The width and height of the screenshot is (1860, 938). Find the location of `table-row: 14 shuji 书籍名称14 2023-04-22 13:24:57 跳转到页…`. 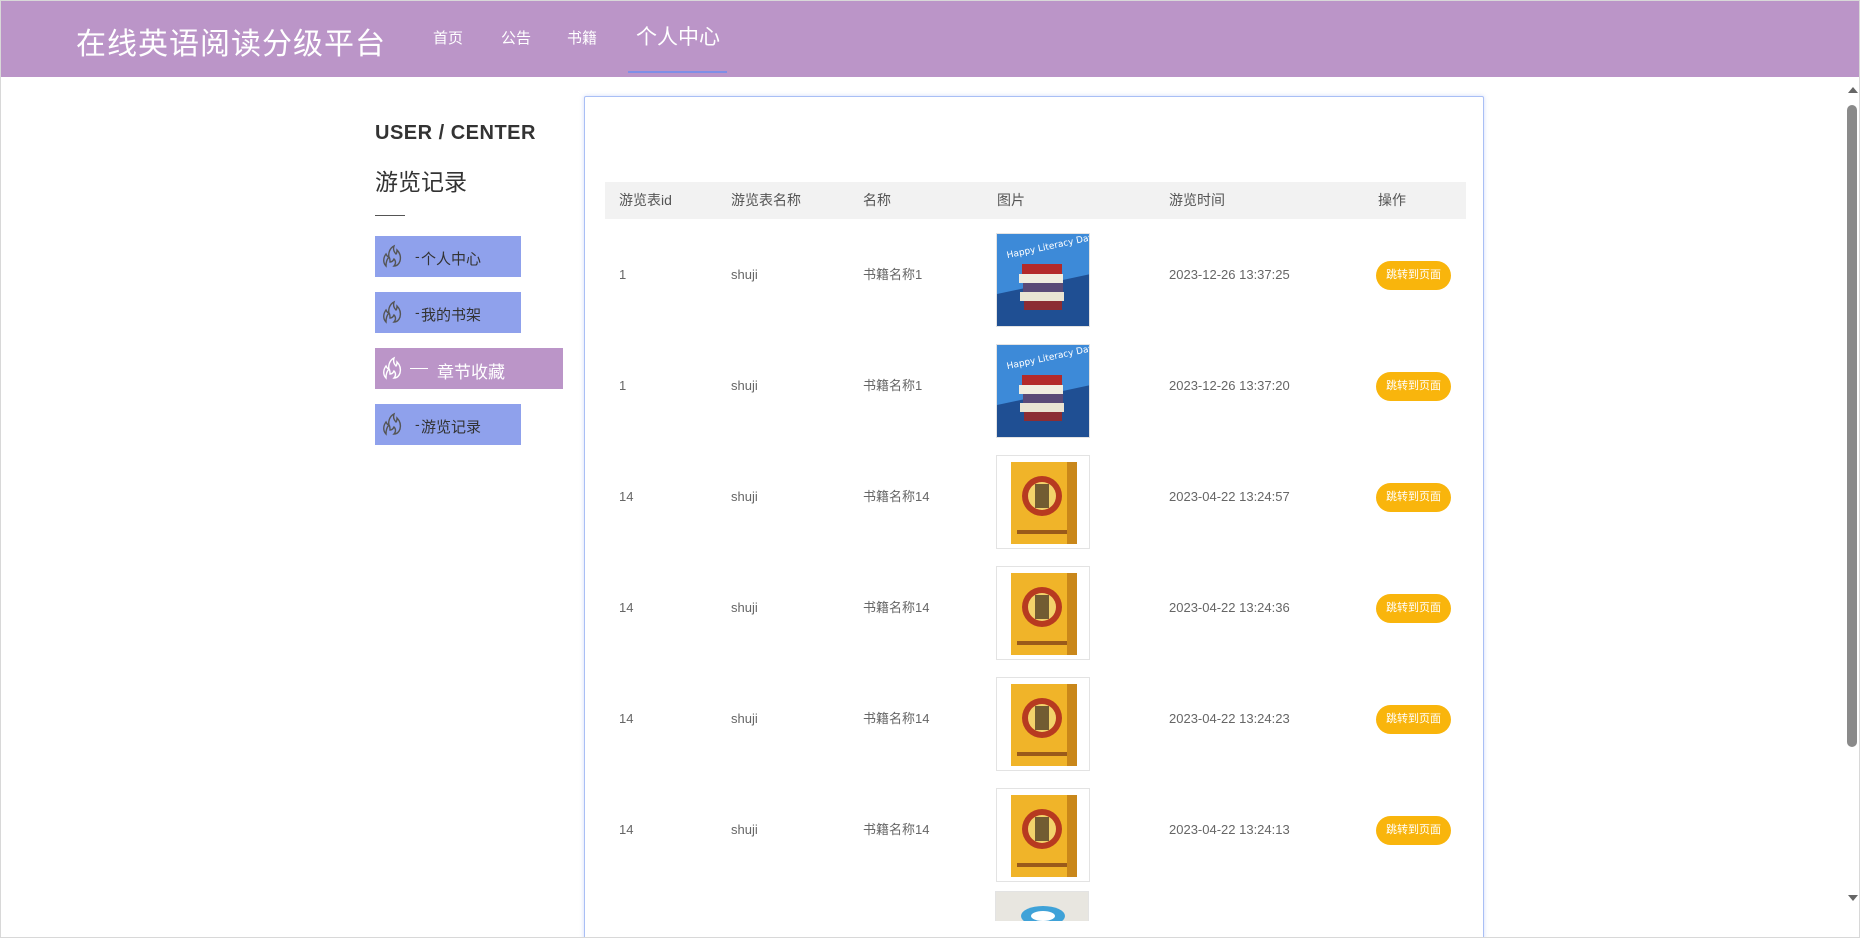

table-row: 14 shuji 书籍名称14 2023-04-22 13:24:57 跳转到页… is located at coordinates (1035, 496).